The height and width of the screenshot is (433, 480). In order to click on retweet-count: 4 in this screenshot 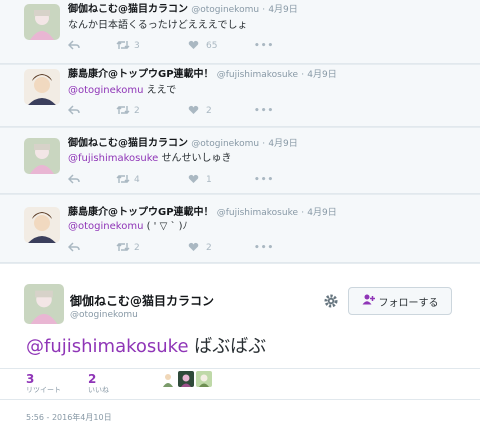, I will do `click(137, 180)`.